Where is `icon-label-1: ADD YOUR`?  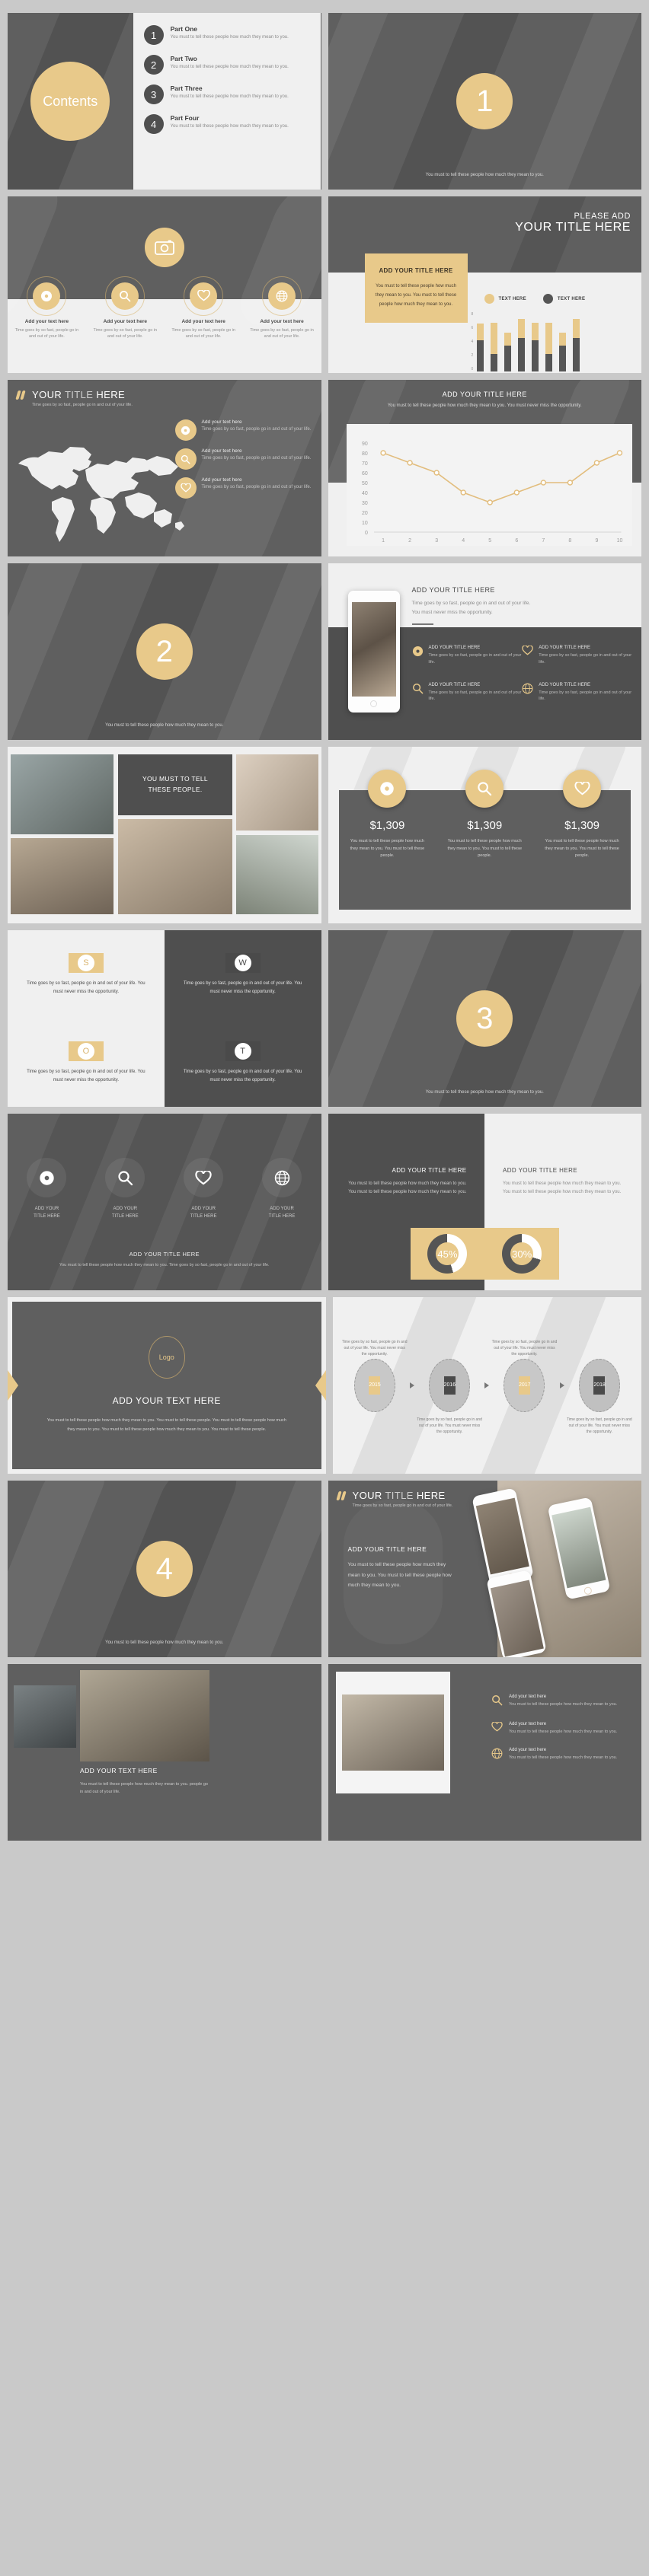 icon-label-1: ADD YOUR is located at coordinates (46, 1209).